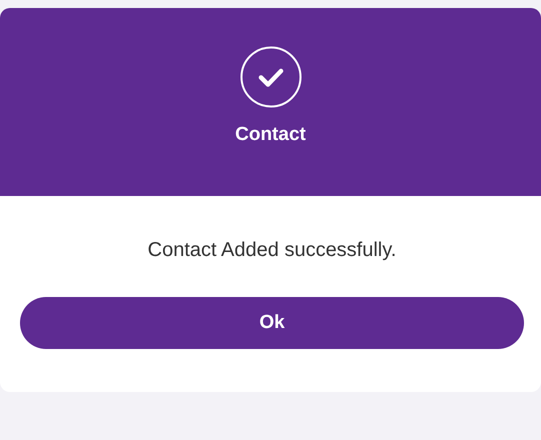 Image resolution: width=541 pixels, height=440 pixels. I want to click on ok-button: Ok, so click(272, 323).